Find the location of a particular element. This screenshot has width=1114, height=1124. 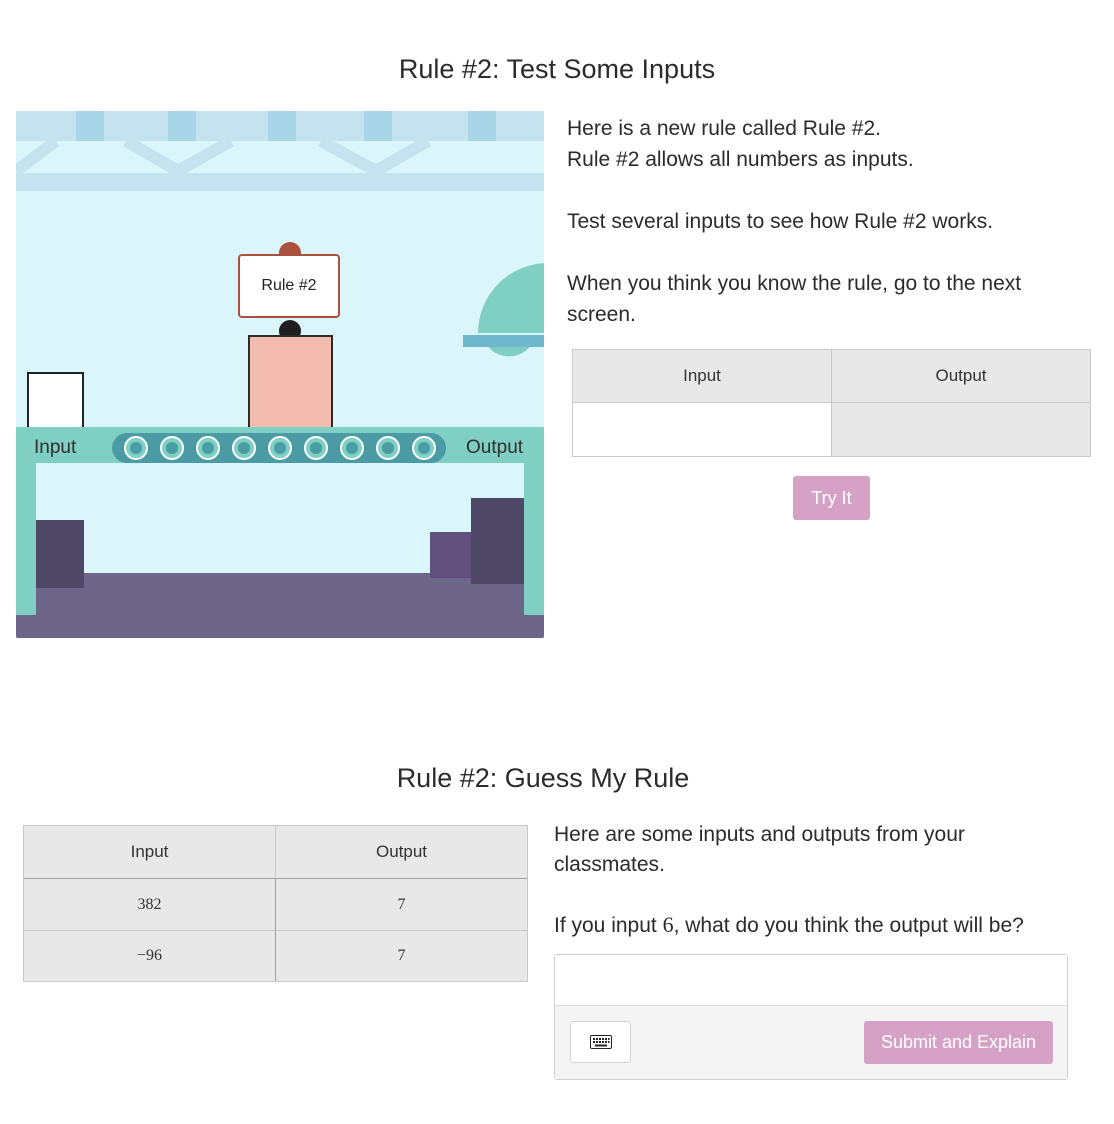

instruction-line-2: Rule #2 allows all numbers as inputs. is located at coordinates (740, 159).